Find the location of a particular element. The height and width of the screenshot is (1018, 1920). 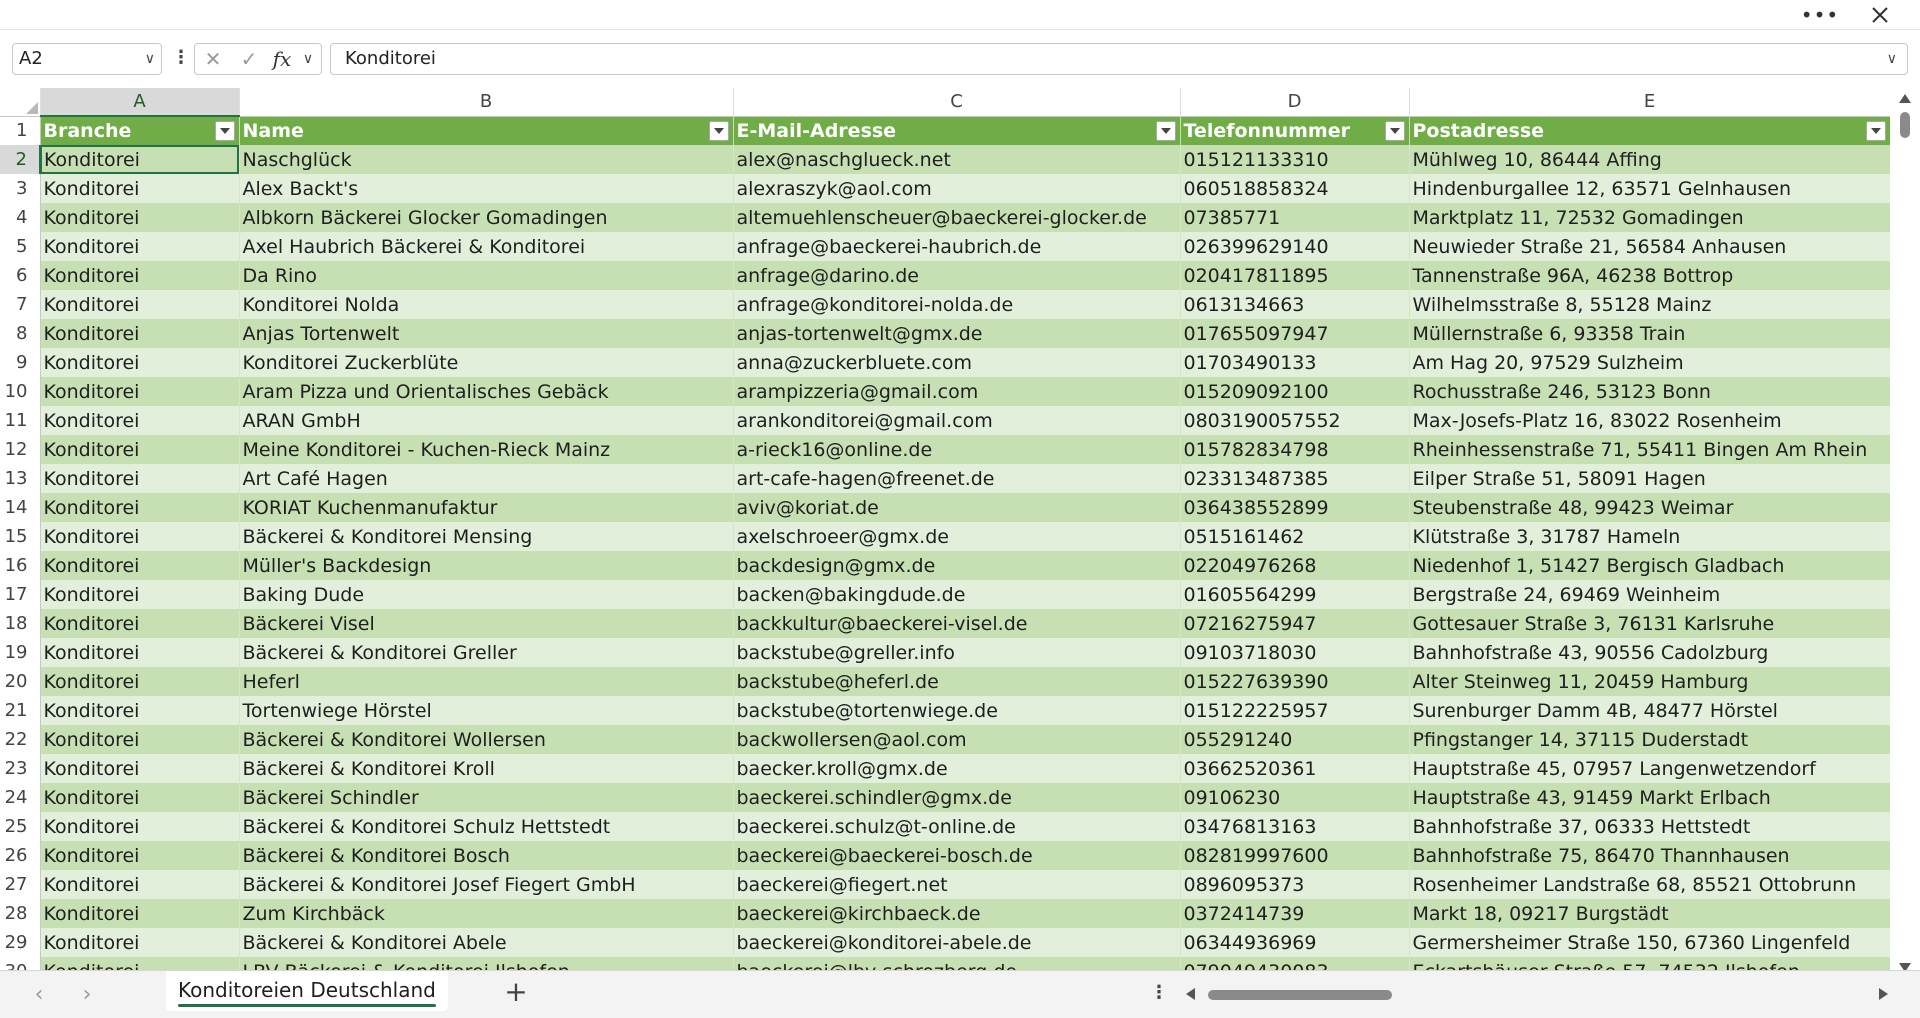

cell-name: Da Rino is located at coordinates (486, 275).